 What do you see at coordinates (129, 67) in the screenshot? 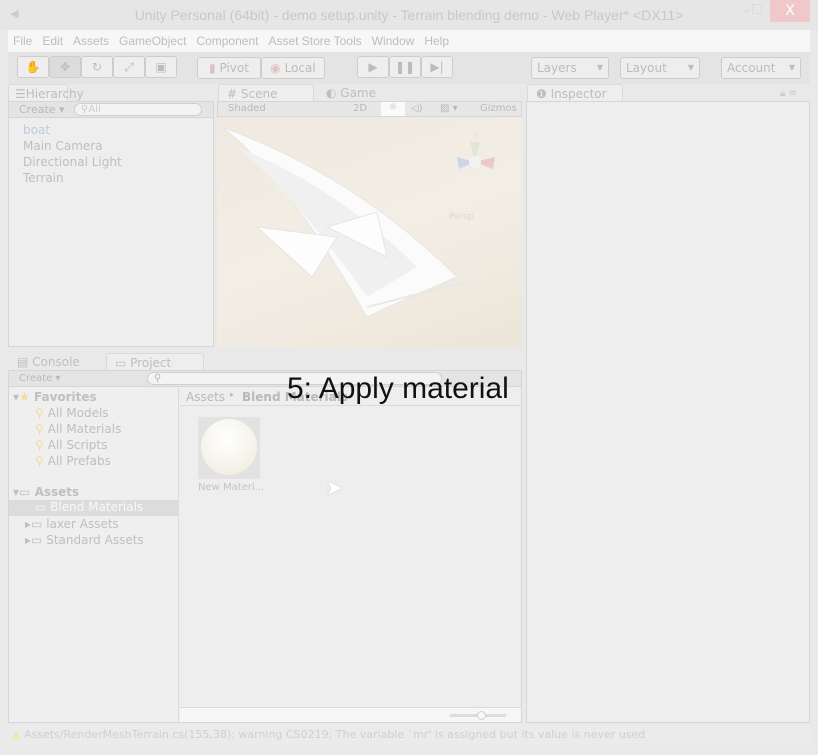
I see `scale-tool-button: ⤢` at bounding box center [129, 67].